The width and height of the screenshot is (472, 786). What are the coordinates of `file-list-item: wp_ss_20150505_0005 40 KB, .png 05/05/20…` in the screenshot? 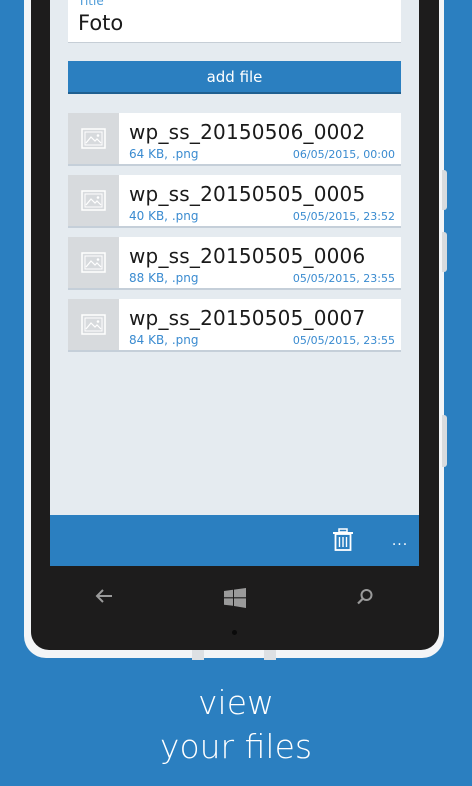 It's located at (234, 201).